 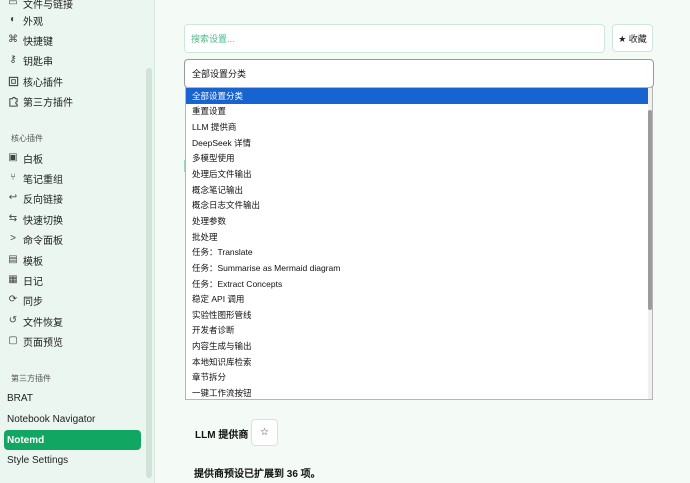 I want to click on sidebar-plugin-notebook-navigator: Notebook Navigator, so click(x=73, y=419).